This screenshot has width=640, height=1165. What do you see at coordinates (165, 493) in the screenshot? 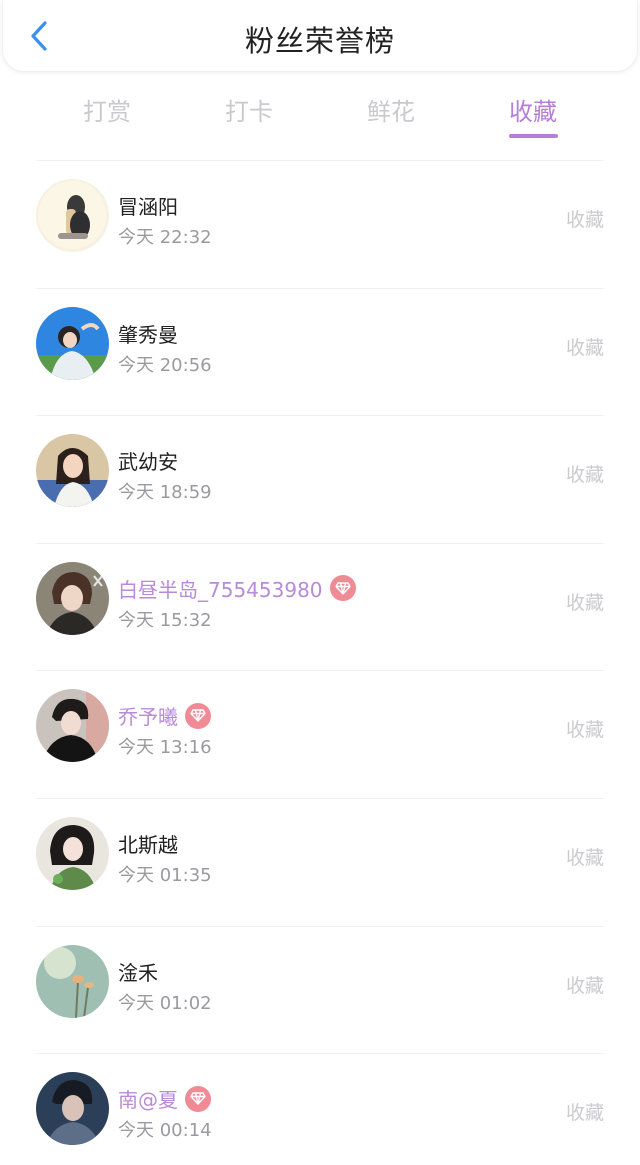
I see `timestamp: 今天 18:59` at bounding box center [165, 493].